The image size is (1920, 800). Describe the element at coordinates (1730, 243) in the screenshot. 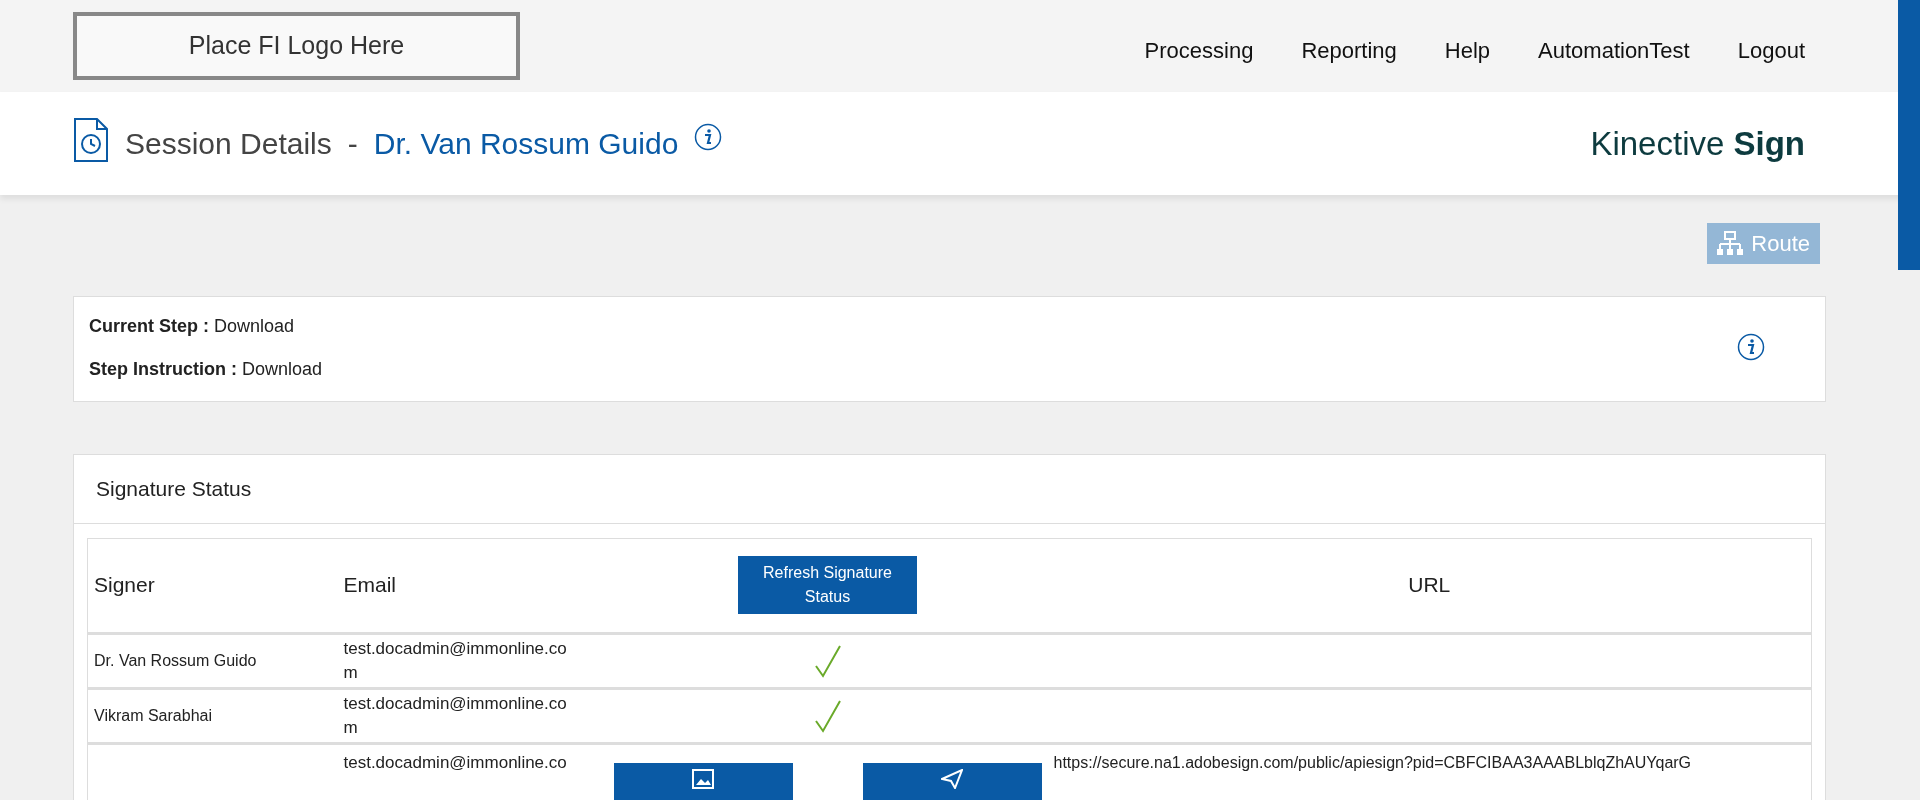

I see `network-icon` at that location.